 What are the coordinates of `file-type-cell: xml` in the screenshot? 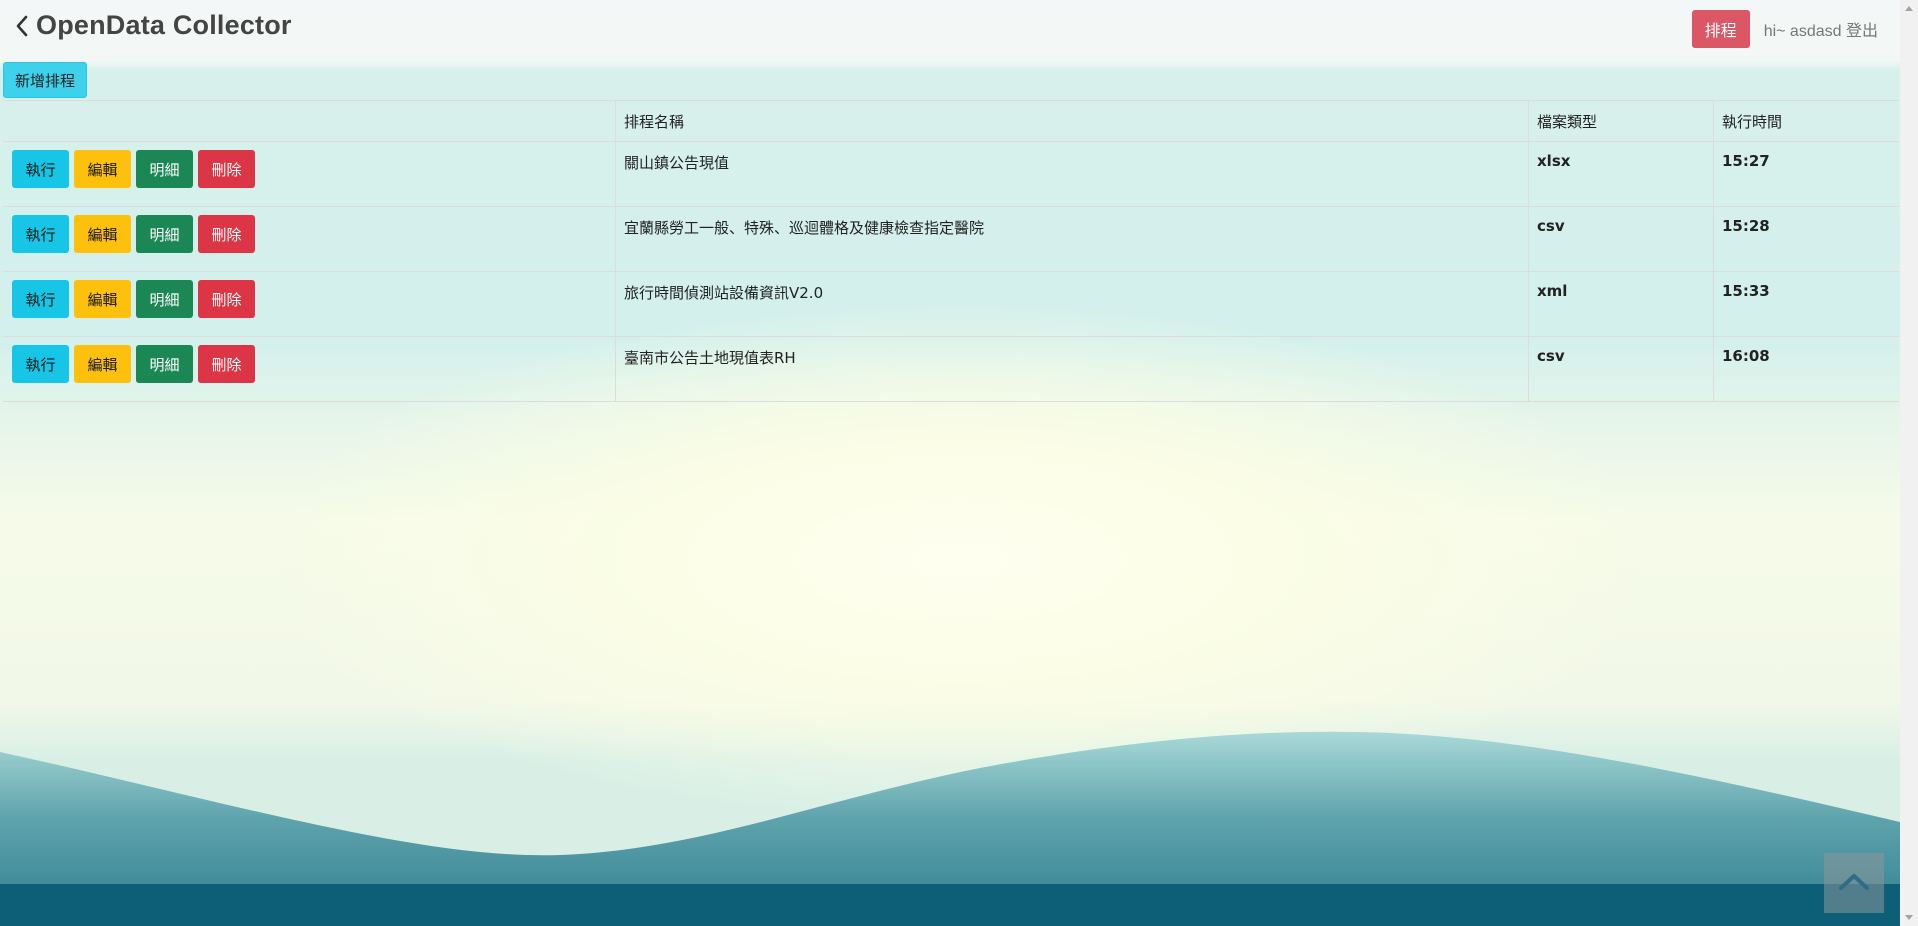 It's located at (1621, 304).